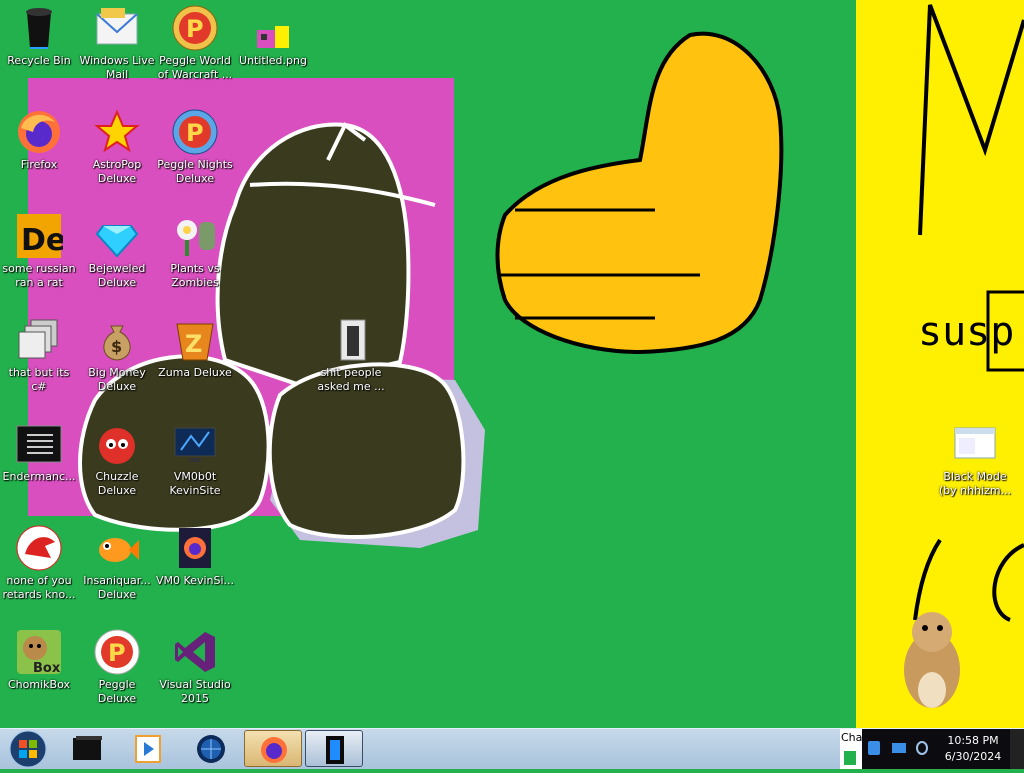 The height and width of the screenshot is (773, 1024). I want to click on desktop-icon-windows-live-mail: Windows Live Mail, so click(117, 43).